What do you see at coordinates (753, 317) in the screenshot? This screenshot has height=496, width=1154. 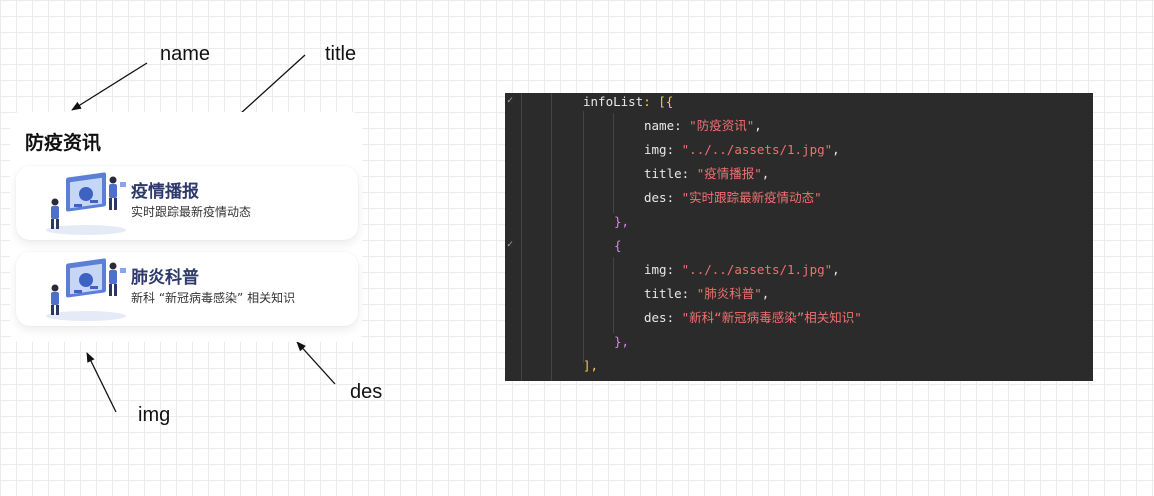 I see `code-line: des: "新科“新冠病毒感染”相关知识"` at bounding box center [753, 317].